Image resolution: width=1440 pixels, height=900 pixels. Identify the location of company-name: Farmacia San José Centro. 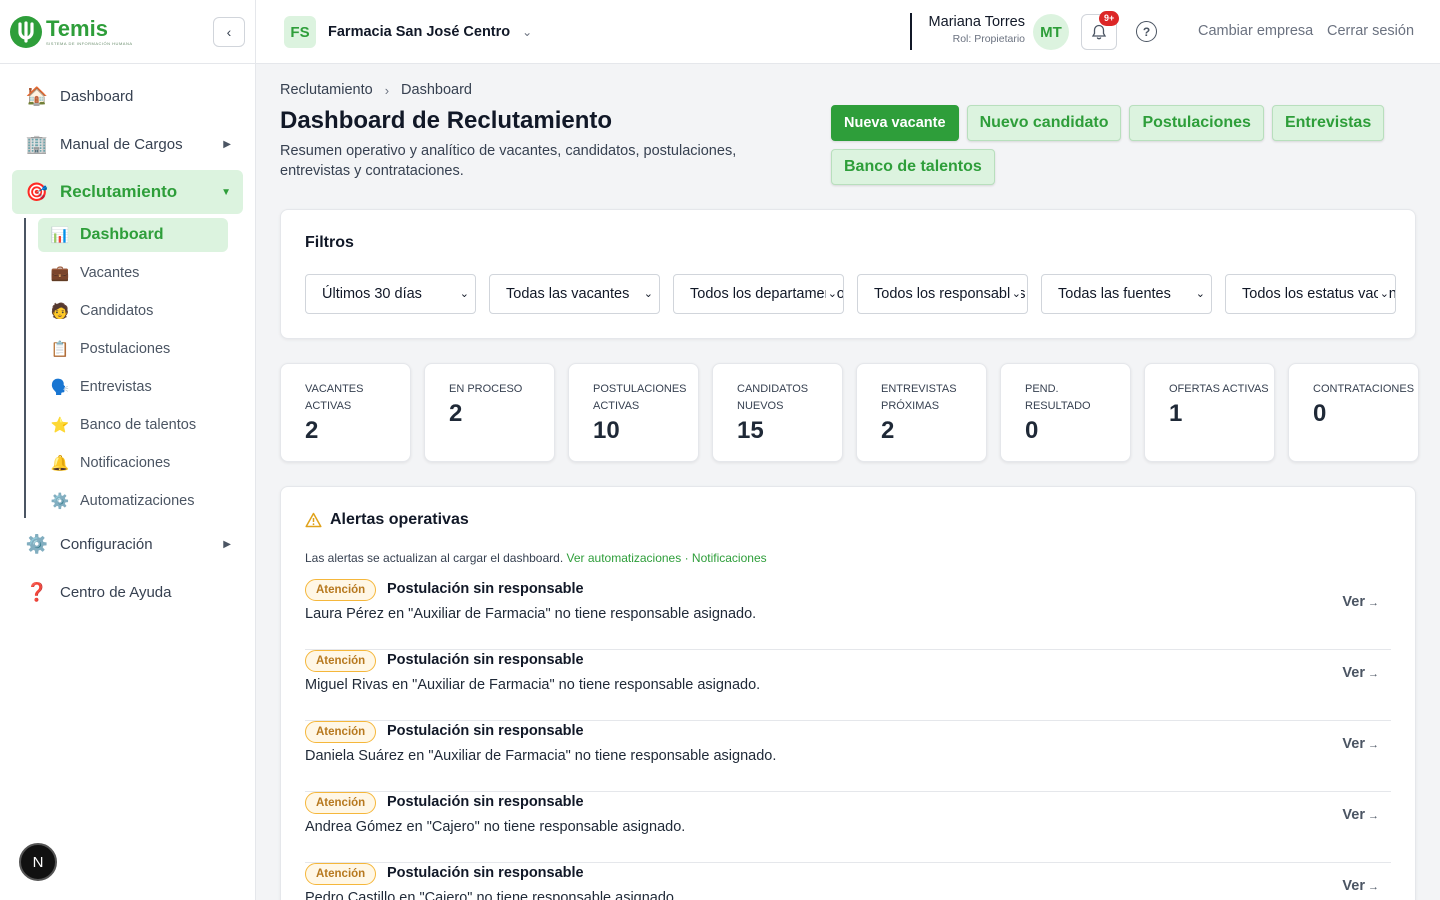
(419, 32).